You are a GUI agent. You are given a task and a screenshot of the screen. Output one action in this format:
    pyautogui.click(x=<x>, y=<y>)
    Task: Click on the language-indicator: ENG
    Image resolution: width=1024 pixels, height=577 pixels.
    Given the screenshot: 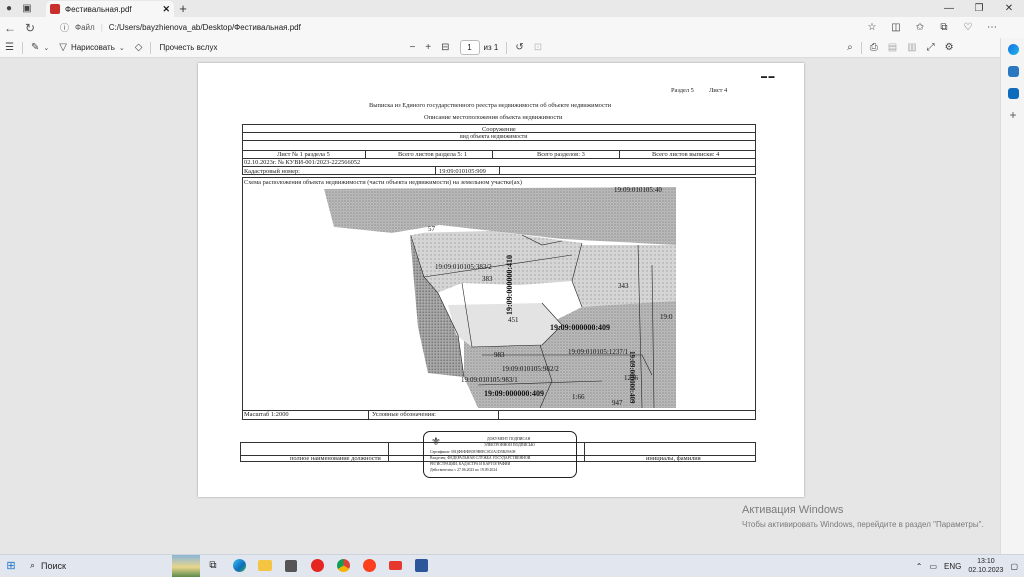 What is the action you would take?
    pyautogui.click(x=952, y=566)
    